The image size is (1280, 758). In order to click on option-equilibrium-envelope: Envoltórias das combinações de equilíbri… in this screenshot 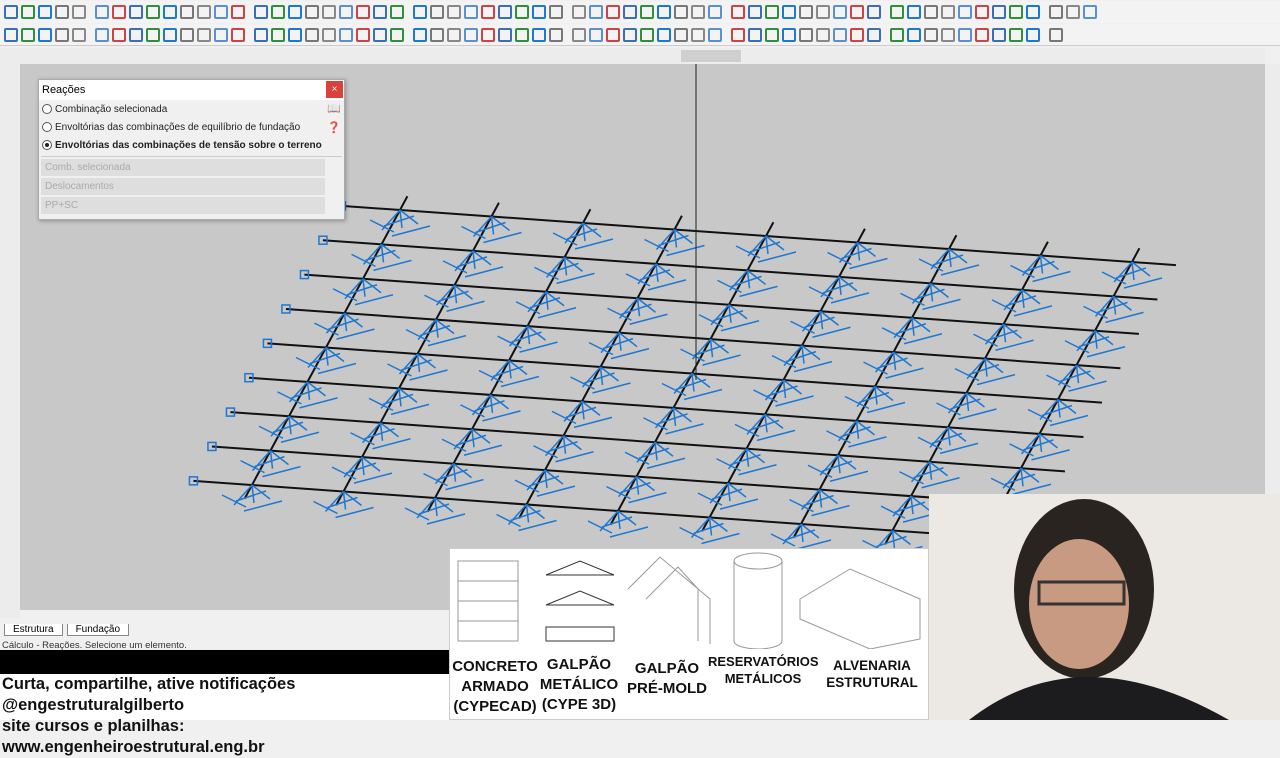, I will do `click(191, 127)`.